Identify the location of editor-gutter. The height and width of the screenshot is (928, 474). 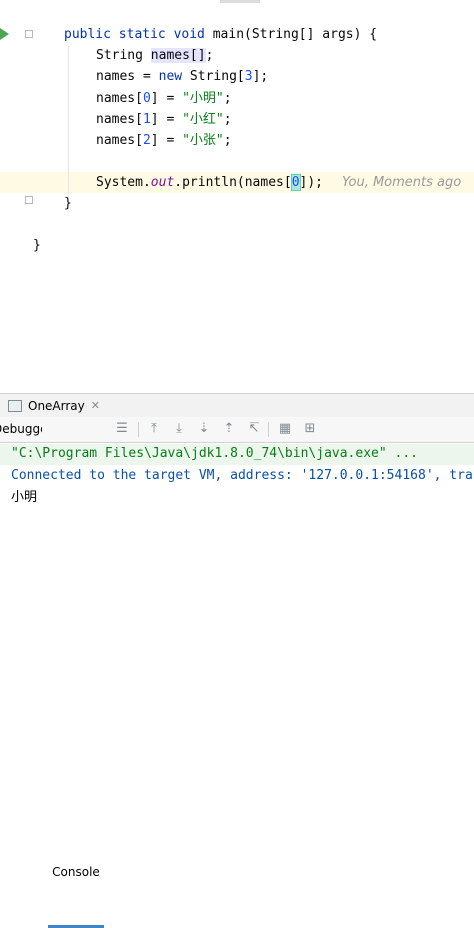
(20, 196).